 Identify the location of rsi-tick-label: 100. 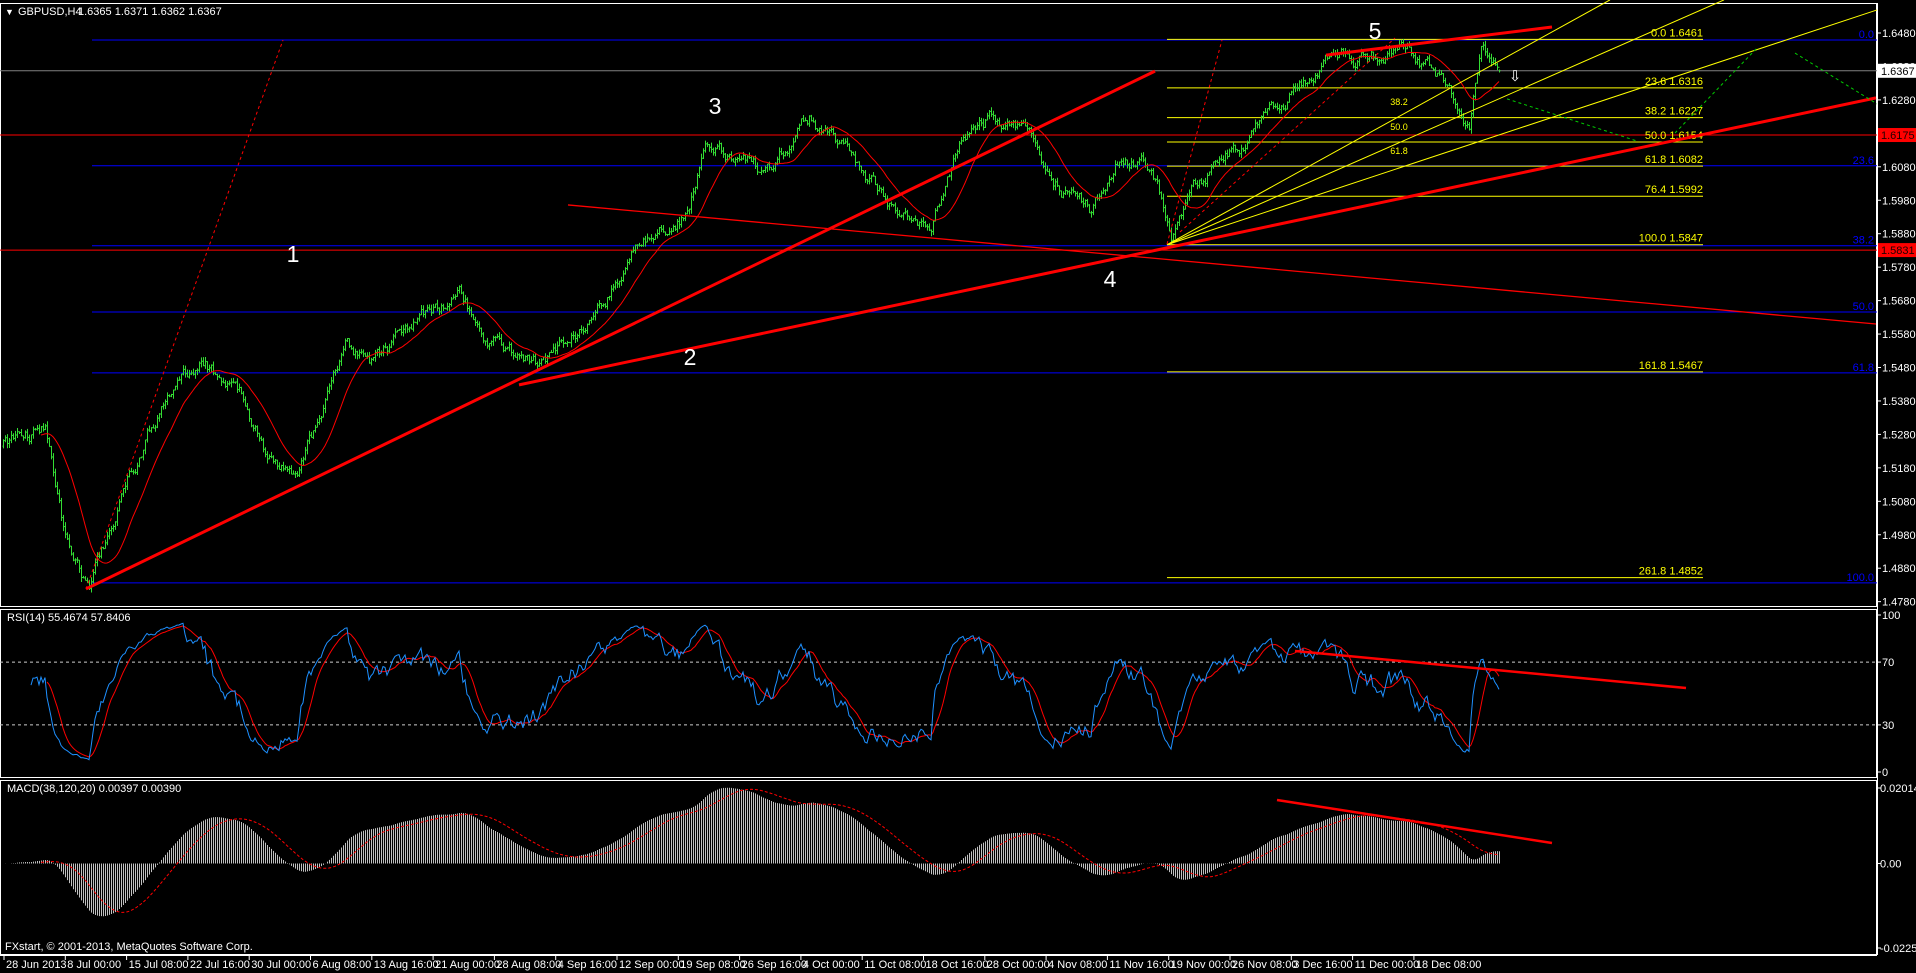
(1891, 616).